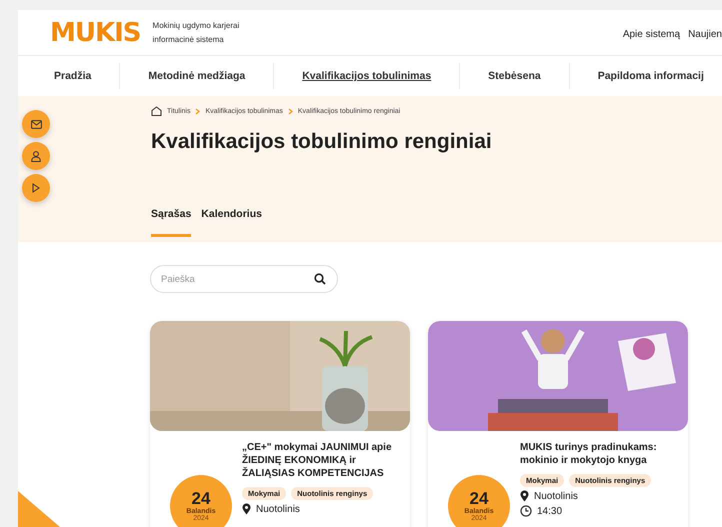 The width and height of the screenshot is (722, 527). I want to click on tab: Kalendorius, so click(231, 222).